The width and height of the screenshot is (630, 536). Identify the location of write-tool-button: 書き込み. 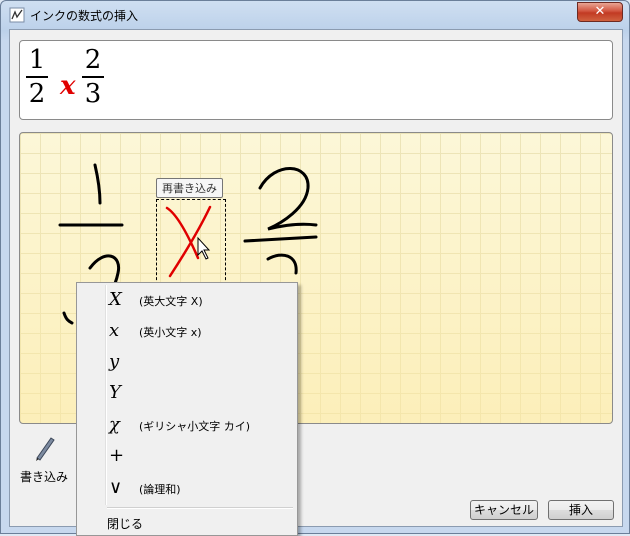
(44, 458).